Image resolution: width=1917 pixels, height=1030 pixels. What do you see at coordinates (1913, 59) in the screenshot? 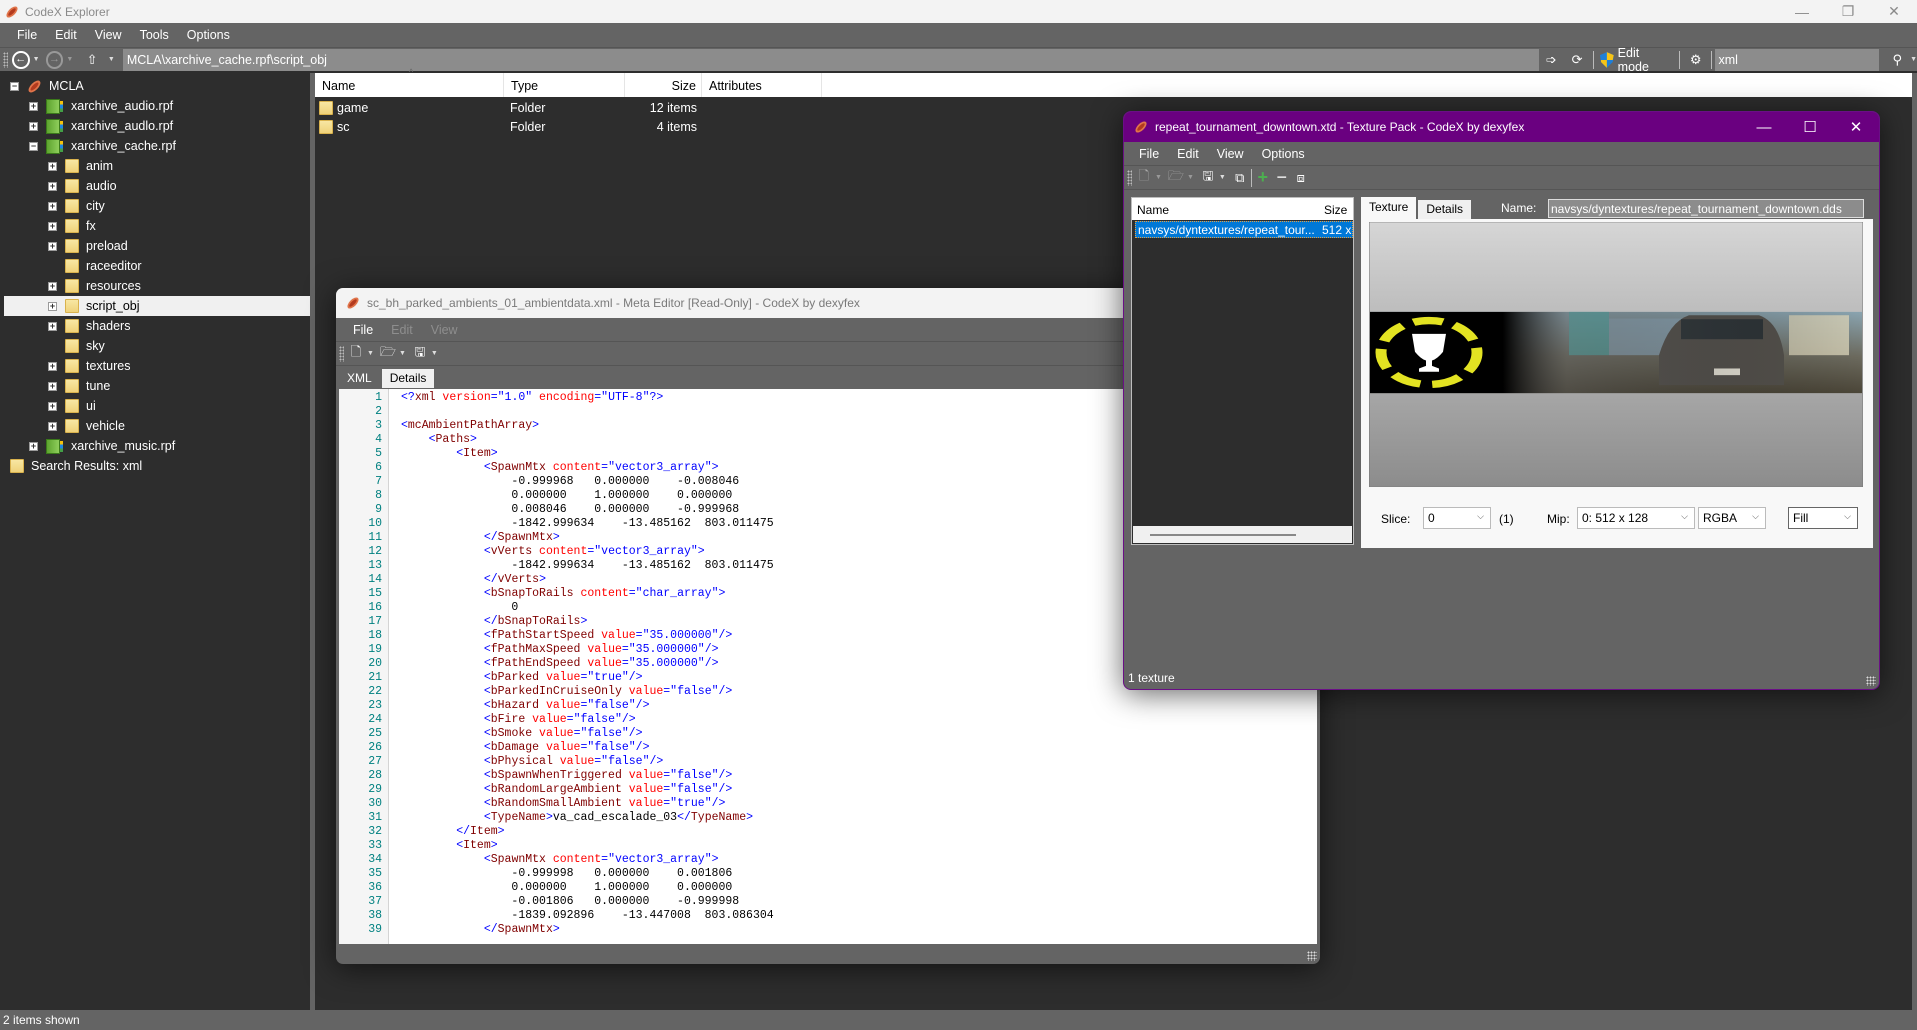
I see `search-dropdown-icon: ▼` at bounding box center [1913, 59].